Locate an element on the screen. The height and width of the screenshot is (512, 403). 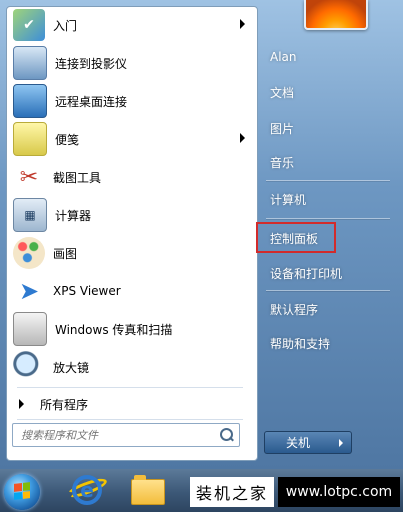
program-item-calculator: ▦ 计算器 is located at coordinates (131, 215).